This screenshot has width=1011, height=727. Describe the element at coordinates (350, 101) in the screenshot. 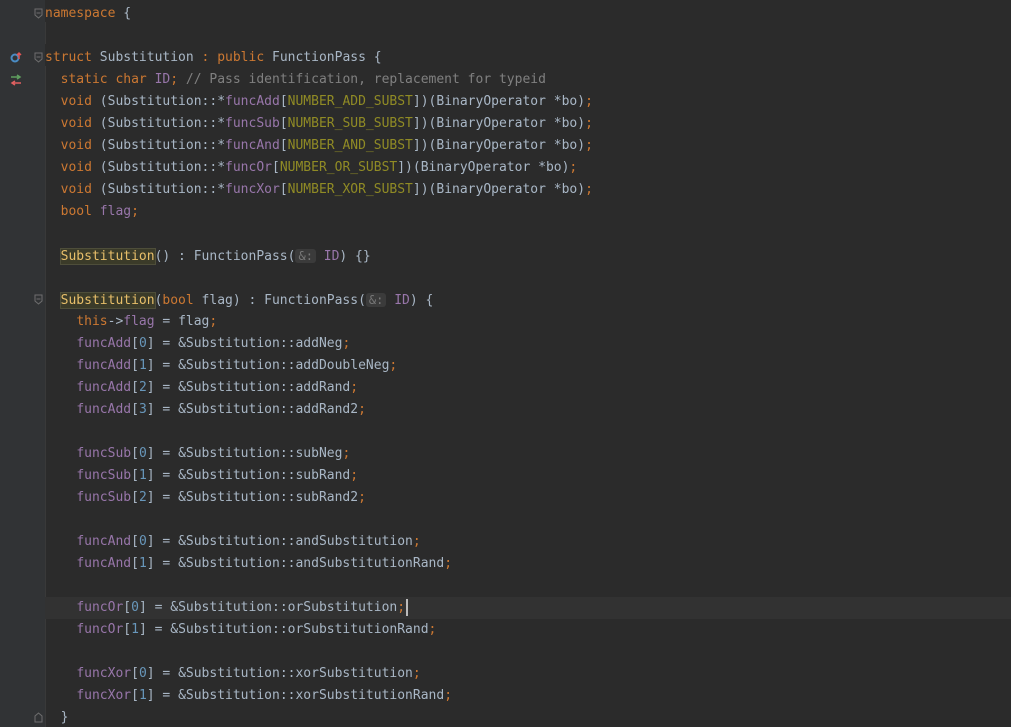

I see `code-token: NUMBER_ADD_SUBST` at that location.